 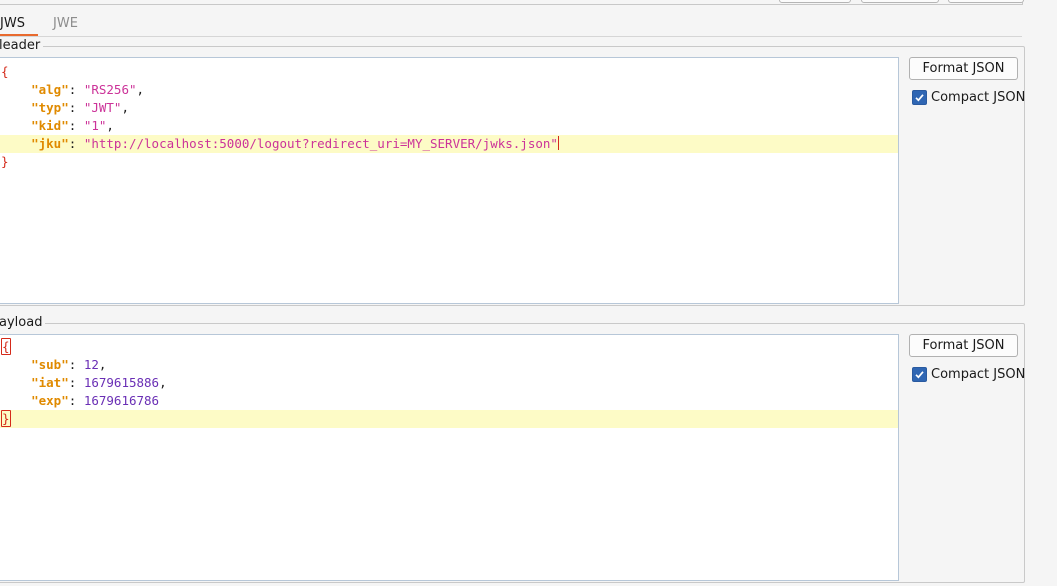 What do you see at coordinates (50, 400) in the screenshot?
I see `payload-key-exp: "exp"` at bounding box center [50, 400].